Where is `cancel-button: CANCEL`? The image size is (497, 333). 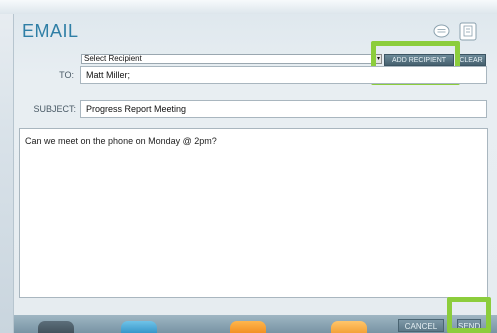 cancel-button: CANCEL is located at coordinates (421, 325).